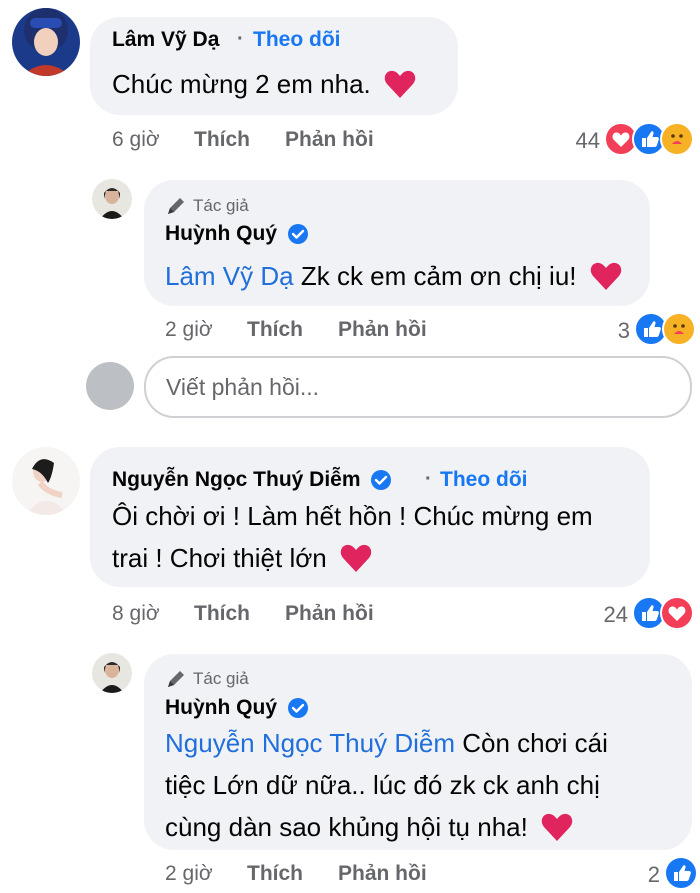  Describe the element at coordinates (531, 743) in the screenshot. I see `reply-text-content: Còn chơi cái` at that location.